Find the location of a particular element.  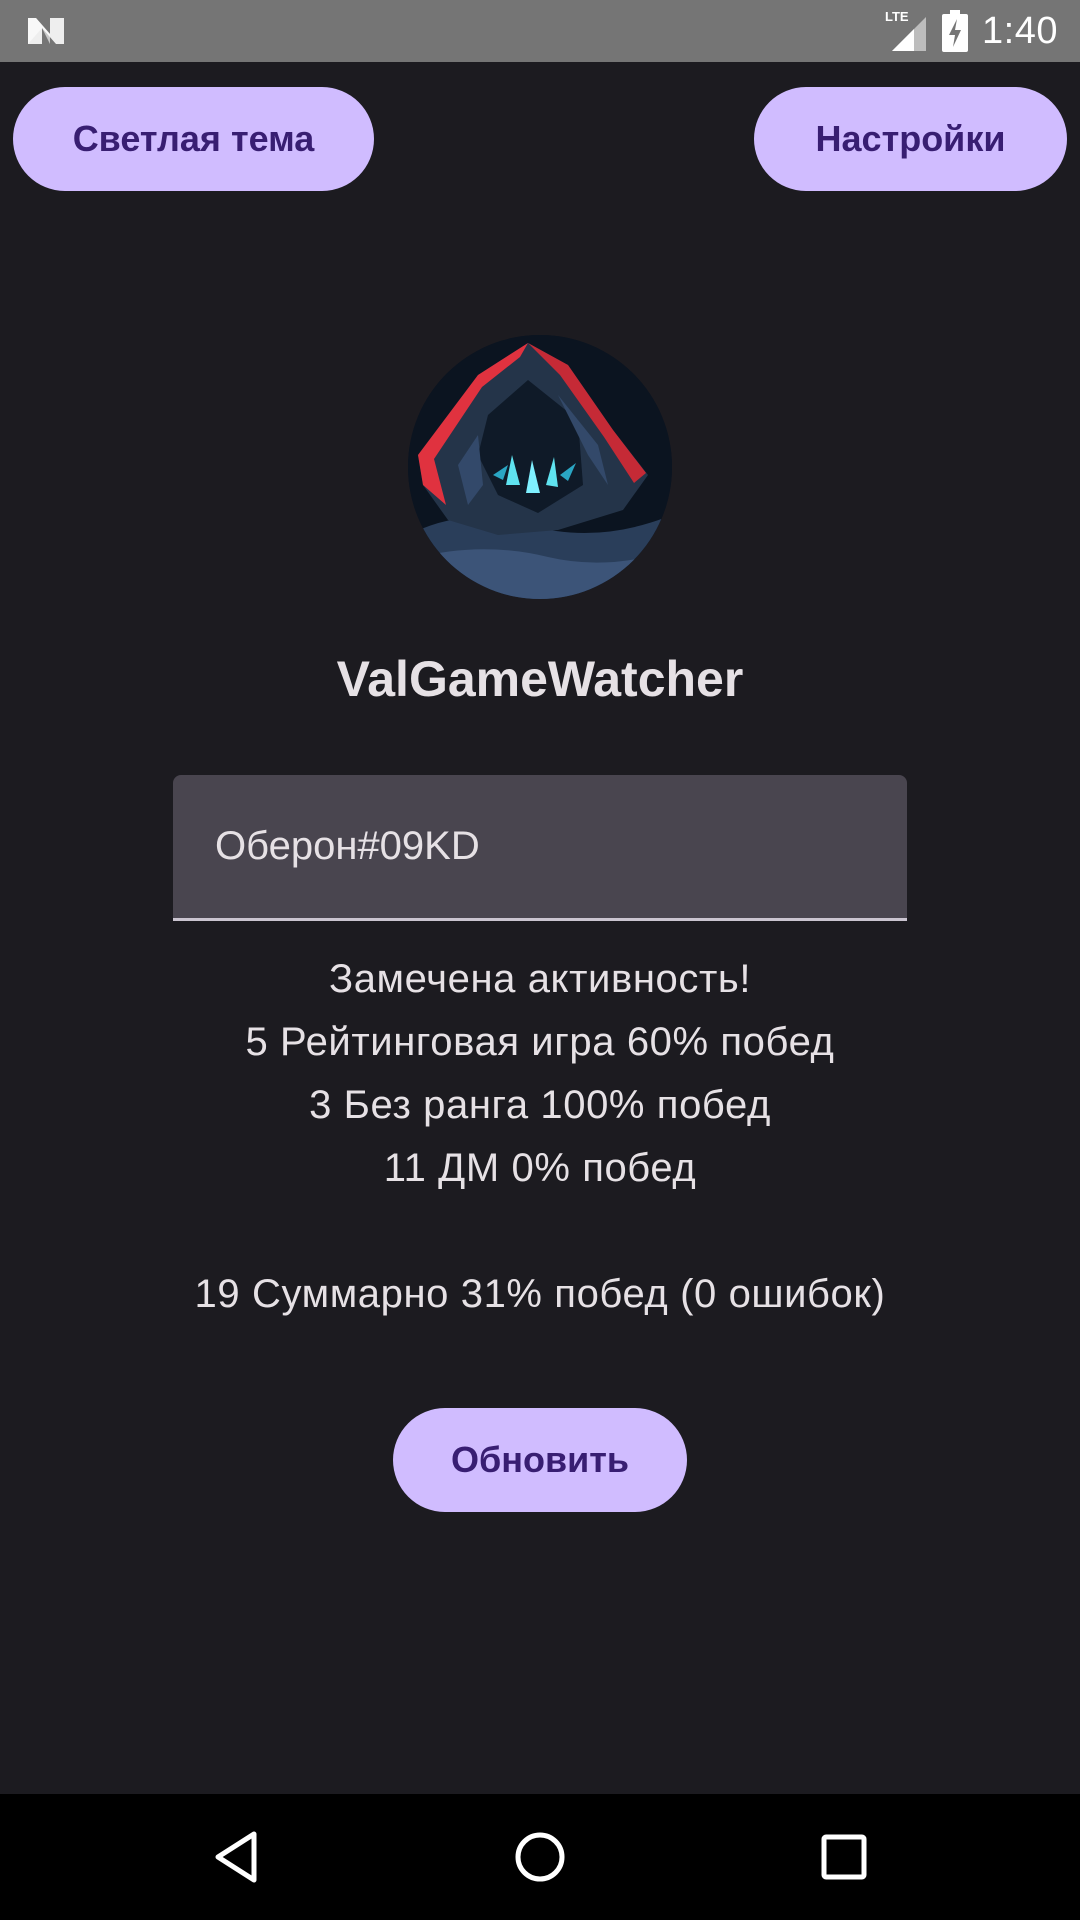

player-tag-input is located at coordinates (540, 846).